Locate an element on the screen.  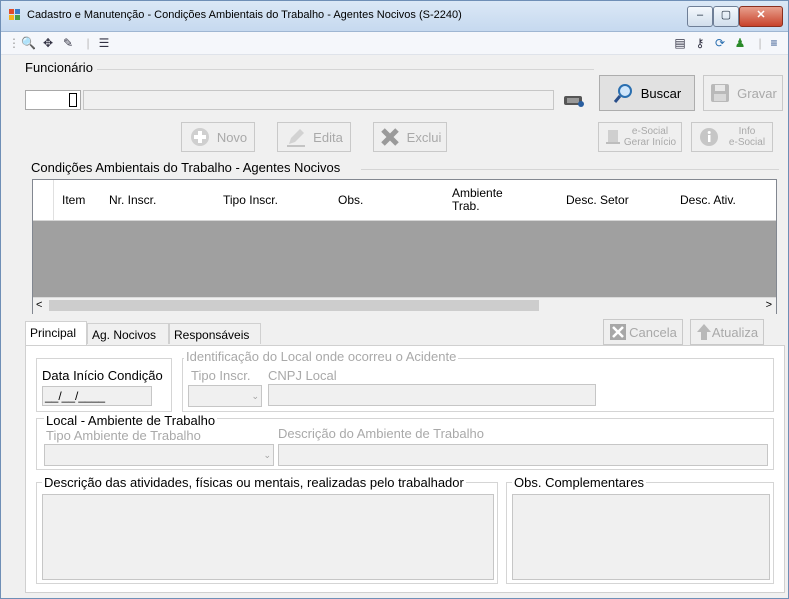
descricao-ambiente-label: Descrição do Ambiente de Trabalho is located at coordinates (381, 433).